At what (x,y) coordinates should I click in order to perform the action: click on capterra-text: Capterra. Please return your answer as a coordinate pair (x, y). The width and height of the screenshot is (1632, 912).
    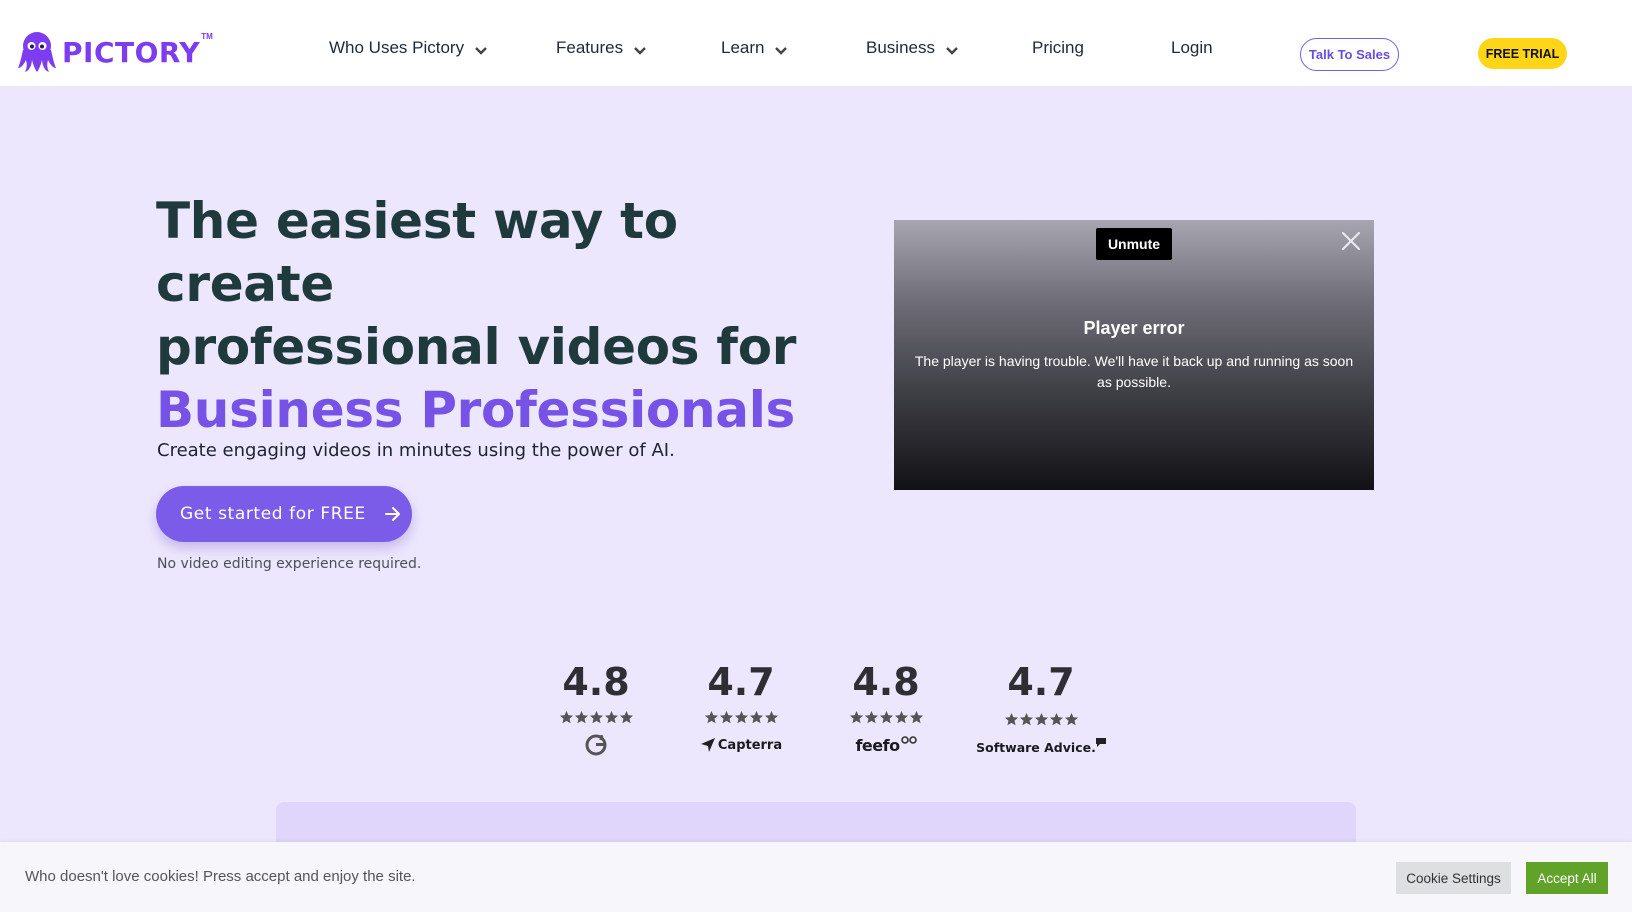
    Looking at the image, I should click on (750, 745).